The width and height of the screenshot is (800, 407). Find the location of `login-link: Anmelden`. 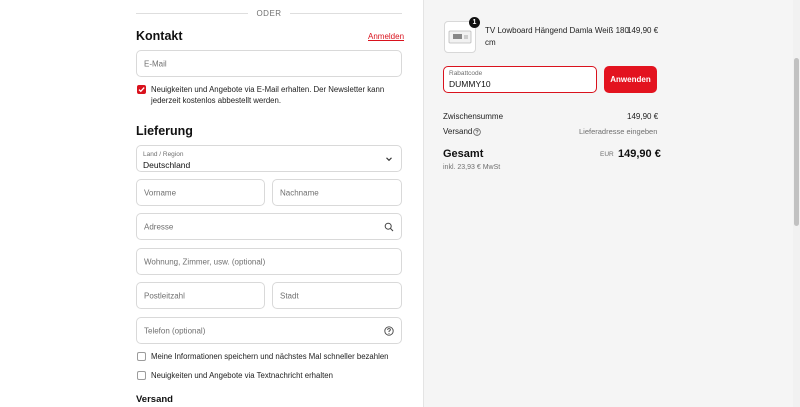

login-link: Anmelden is located at coordinates (386, 36).